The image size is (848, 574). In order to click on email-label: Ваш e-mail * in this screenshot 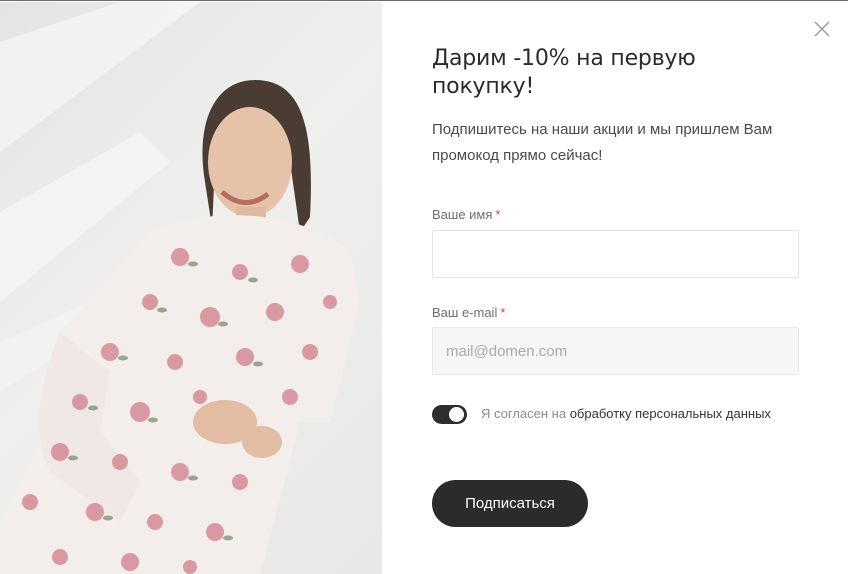, I will do `click(468, 312)`.